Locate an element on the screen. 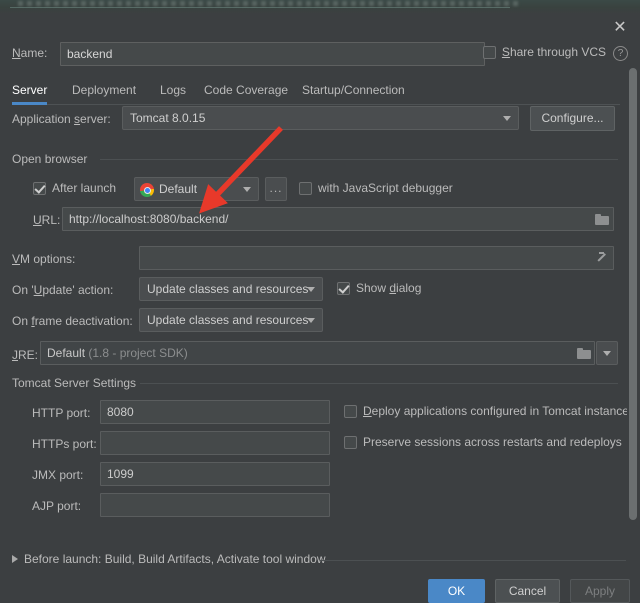  show-dialog-checkbox is located at coordinates (343, 288).